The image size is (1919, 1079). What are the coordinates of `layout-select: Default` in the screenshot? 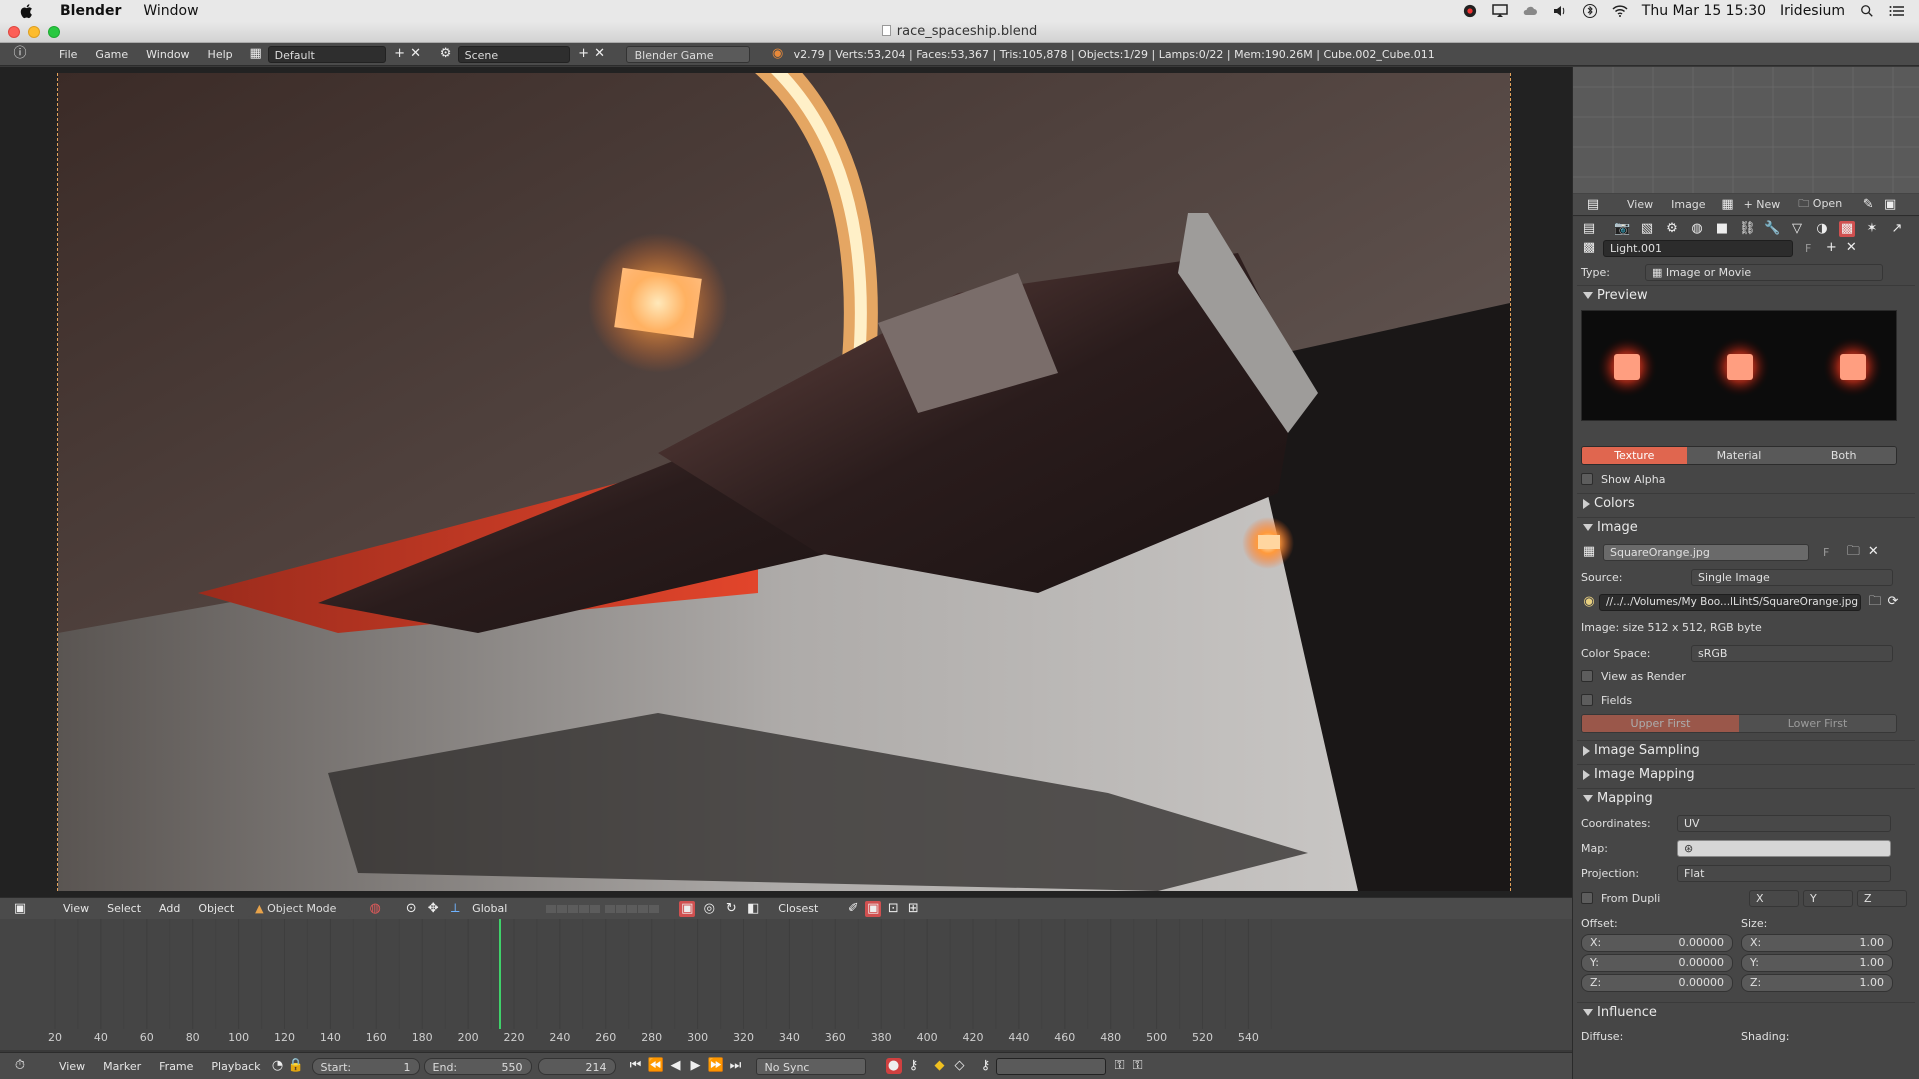 It's located at (326, 54).